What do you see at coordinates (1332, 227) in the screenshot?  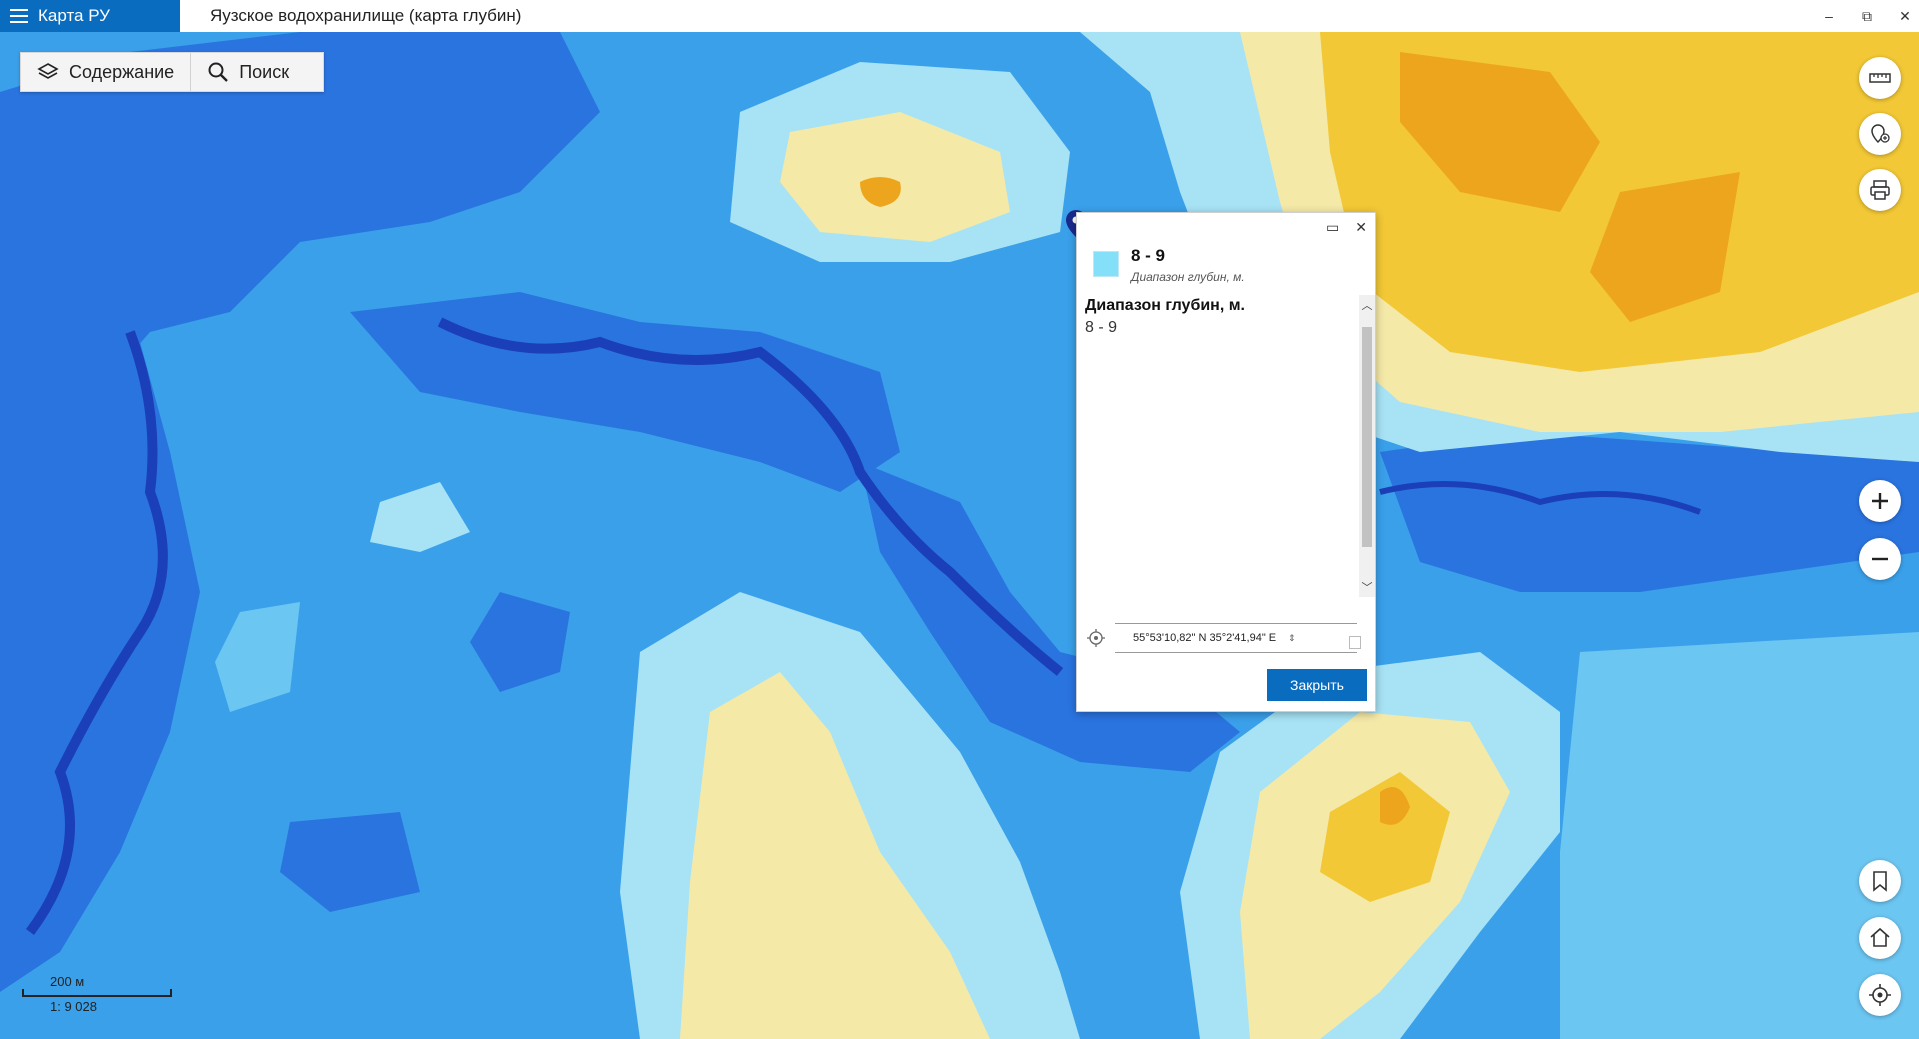 I see `maximize-icon: ▭` at bounding box center [1332, 227].